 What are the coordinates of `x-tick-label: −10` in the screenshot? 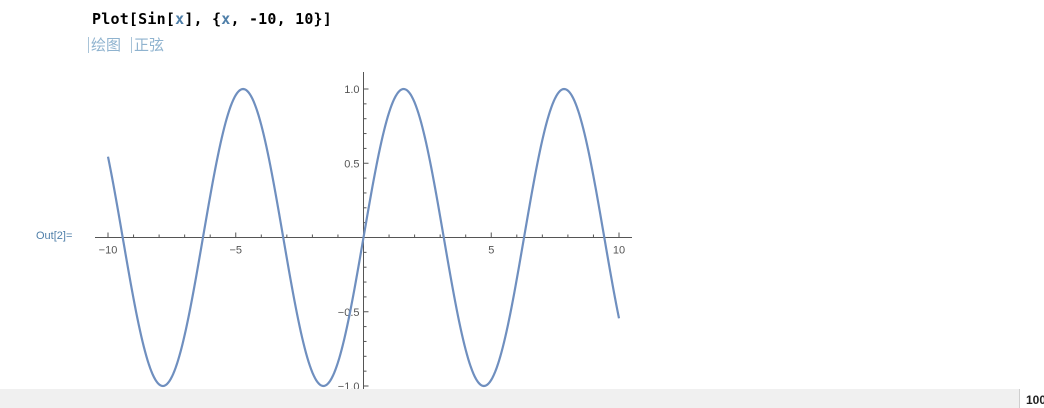 It's located at (108, 251).